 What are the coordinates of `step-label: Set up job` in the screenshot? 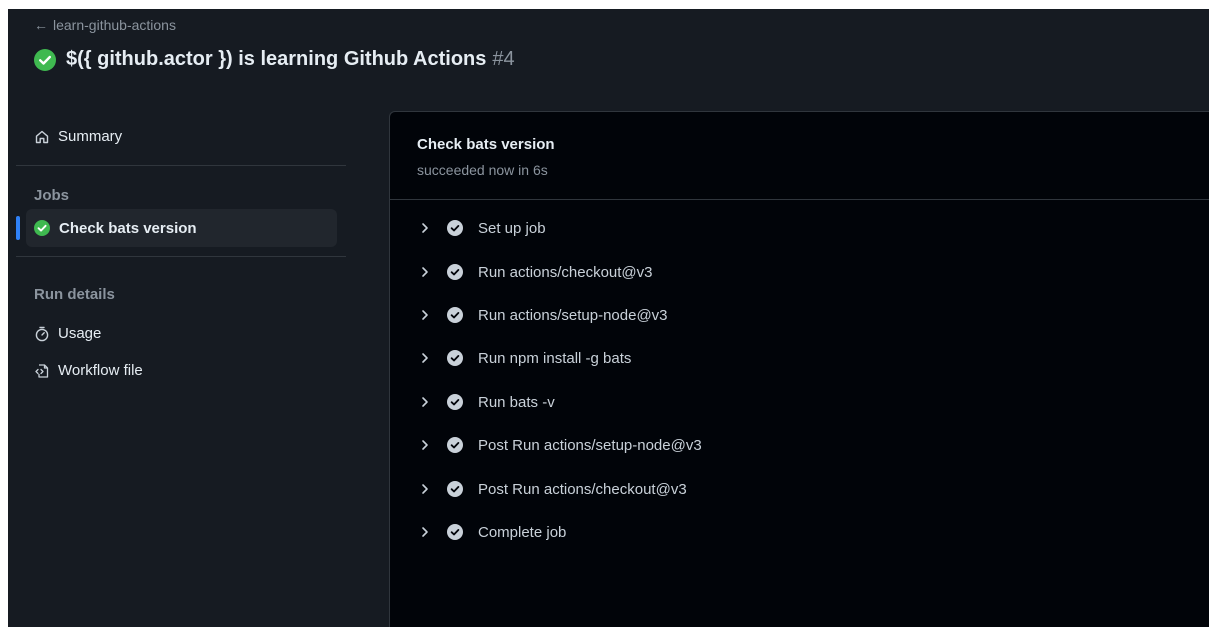 It's located at (512, 228).